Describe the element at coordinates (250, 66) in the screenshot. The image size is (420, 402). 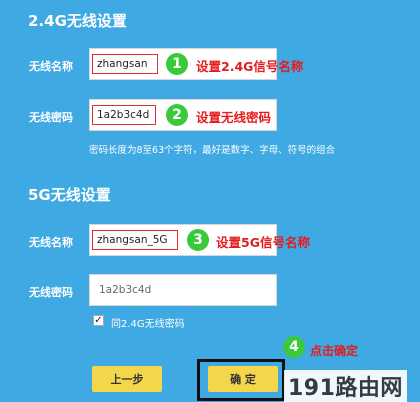
I see `ssid-note-24g: 设置2.4G信号名称` at that location.